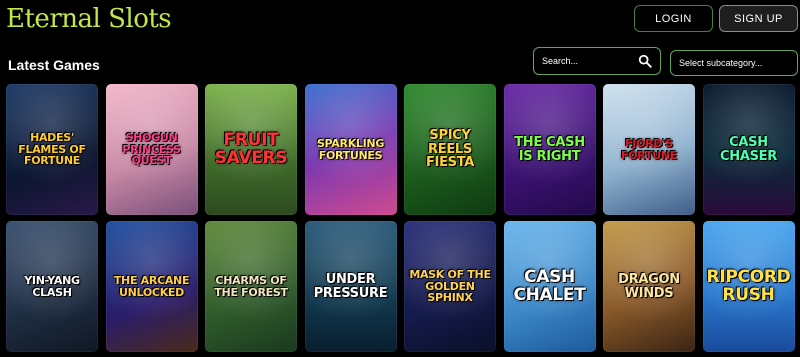 Image resolution: width=800 pixels, height=357 pixels. Describe the element at coordinates (590, 61) in the screenshot. I see `search-input` at that location.